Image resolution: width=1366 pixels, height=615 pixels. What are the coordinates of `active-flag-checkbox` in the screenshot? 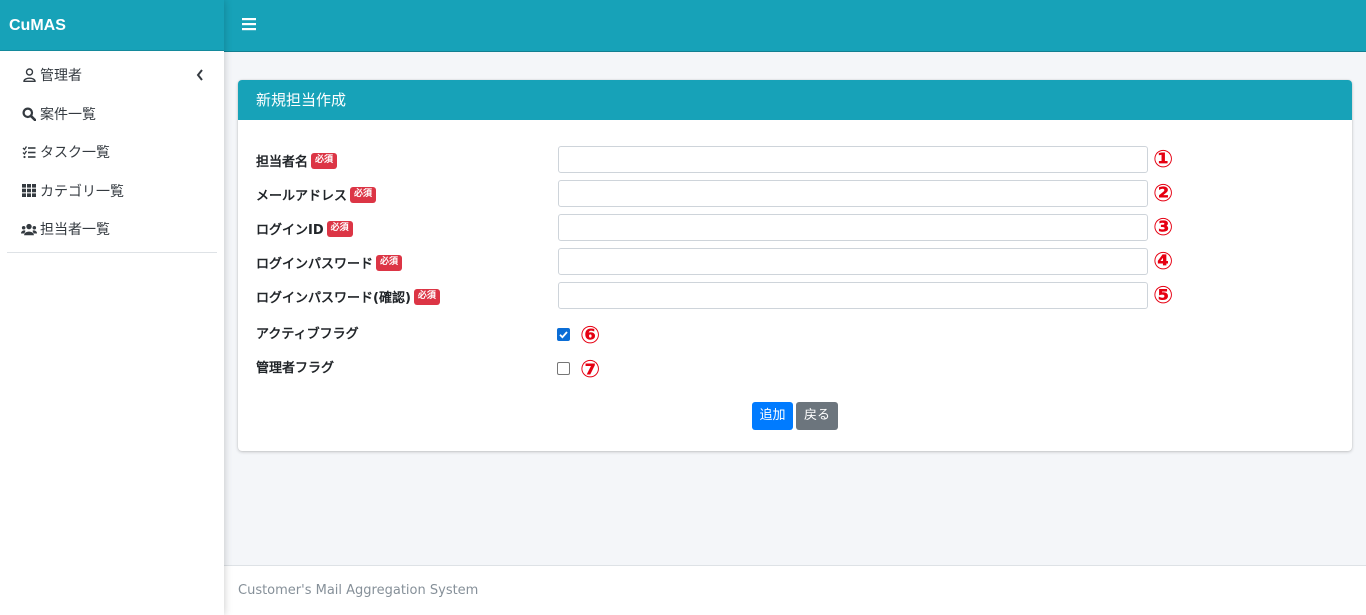 It's located at (563, 334).